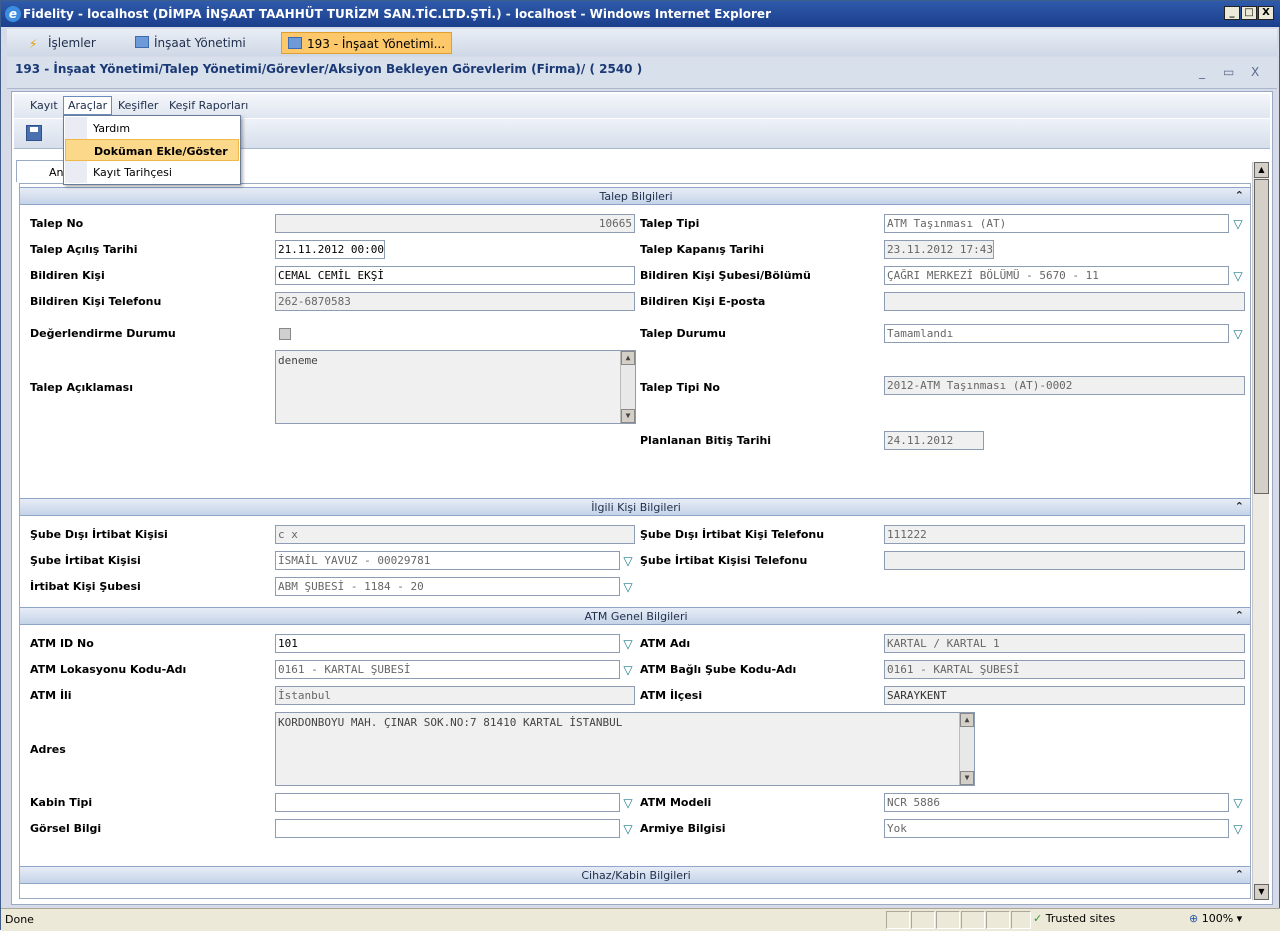 This screenshot has height=931, width=1280. What do you see at coordinates (1266, 13) in the screenshot?
I see `close-button: X` at bounding box center [1266, 13].